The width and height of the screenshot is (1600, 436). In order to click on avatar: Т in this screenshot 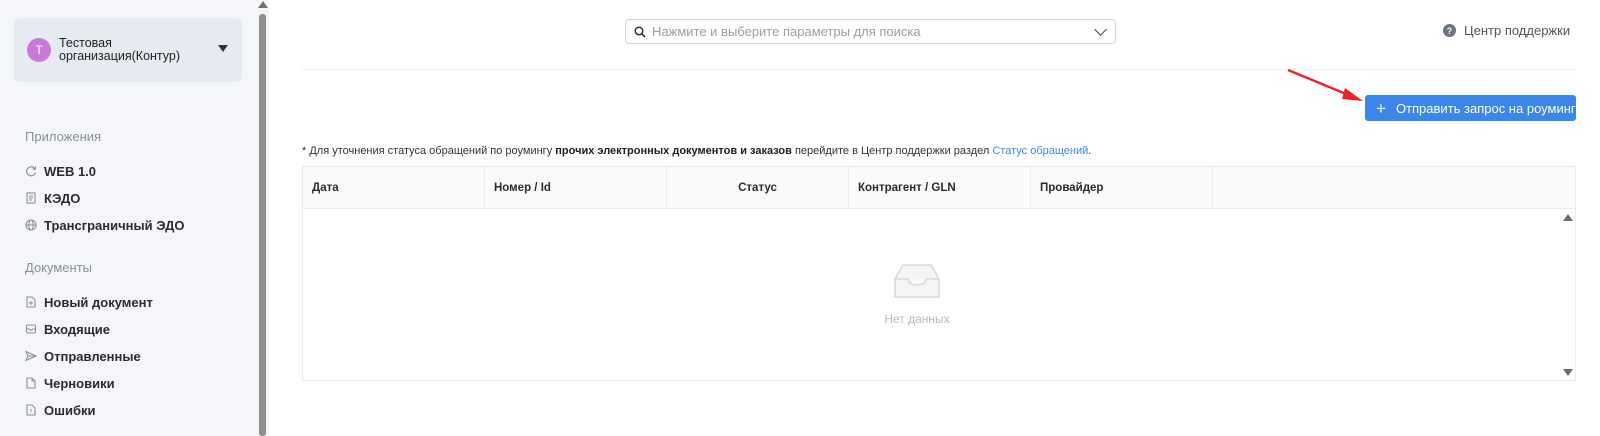, I will do `click(39, 50)`.